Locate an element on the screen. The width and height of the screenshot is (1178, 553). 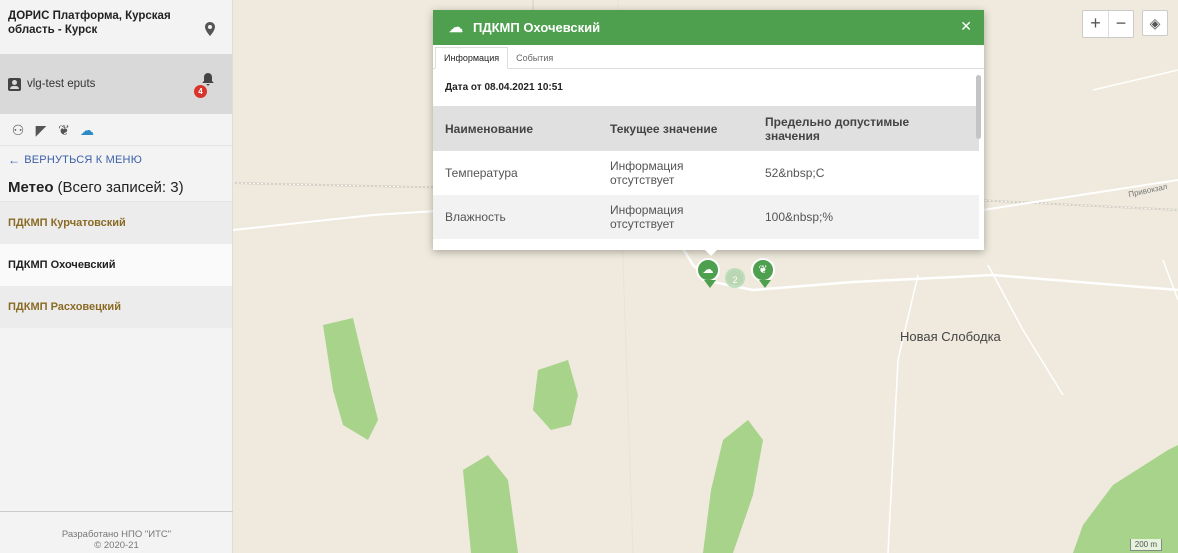
arrow-left-icon: ← is located at coordinates (14, 160).